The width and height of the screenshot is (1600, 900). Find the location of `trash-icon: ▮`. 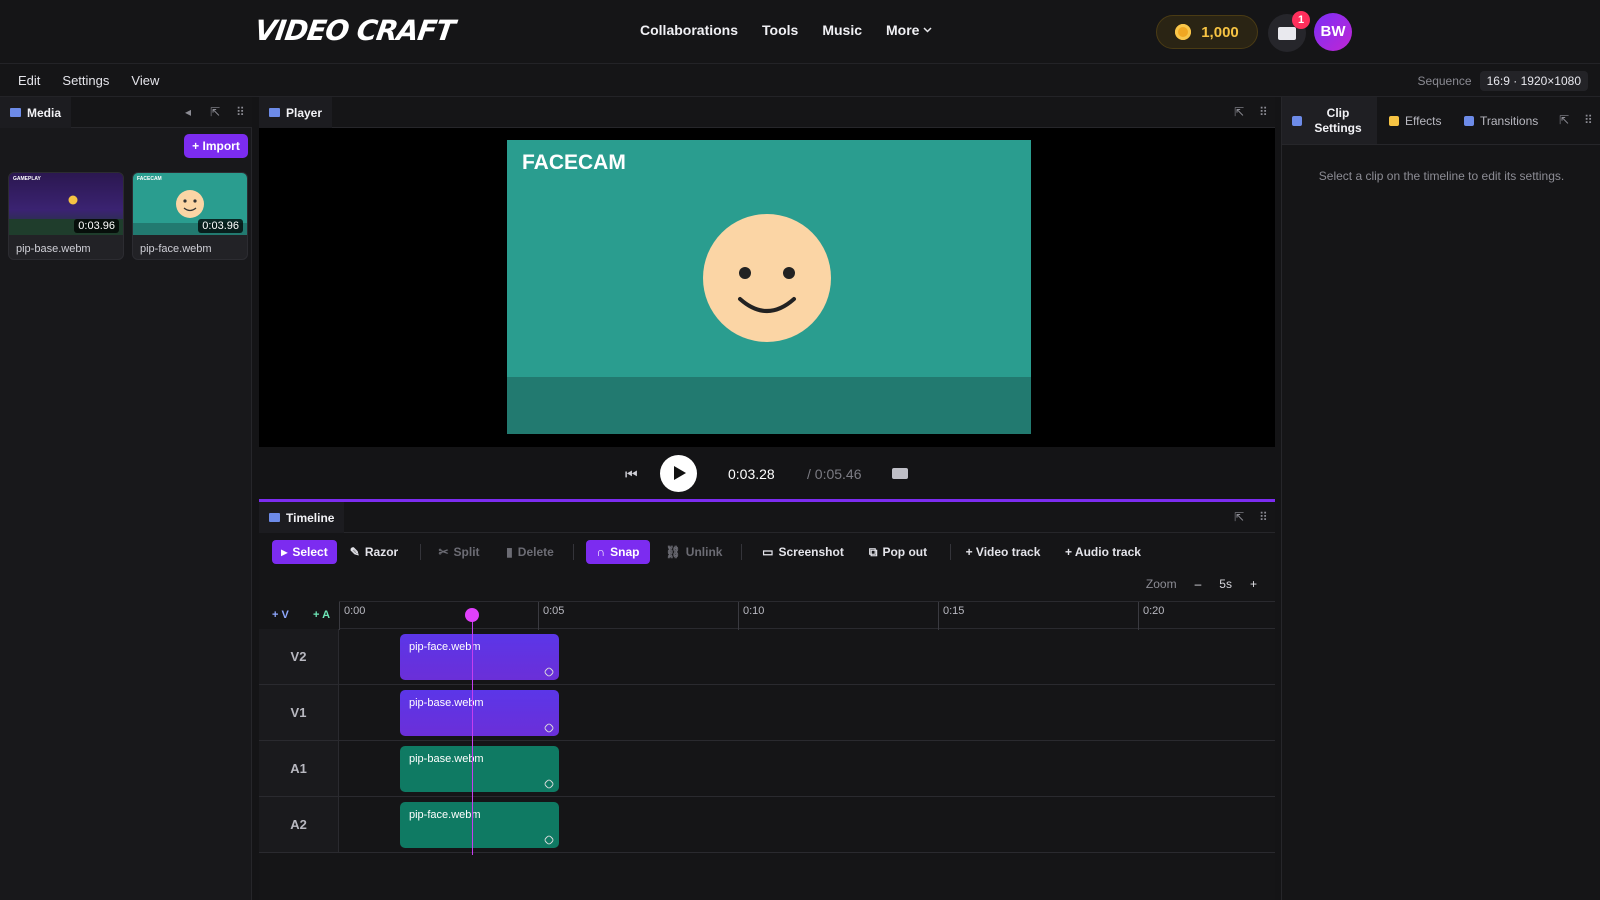

trash-icon: ▮ is located at coordinates (509, 552).